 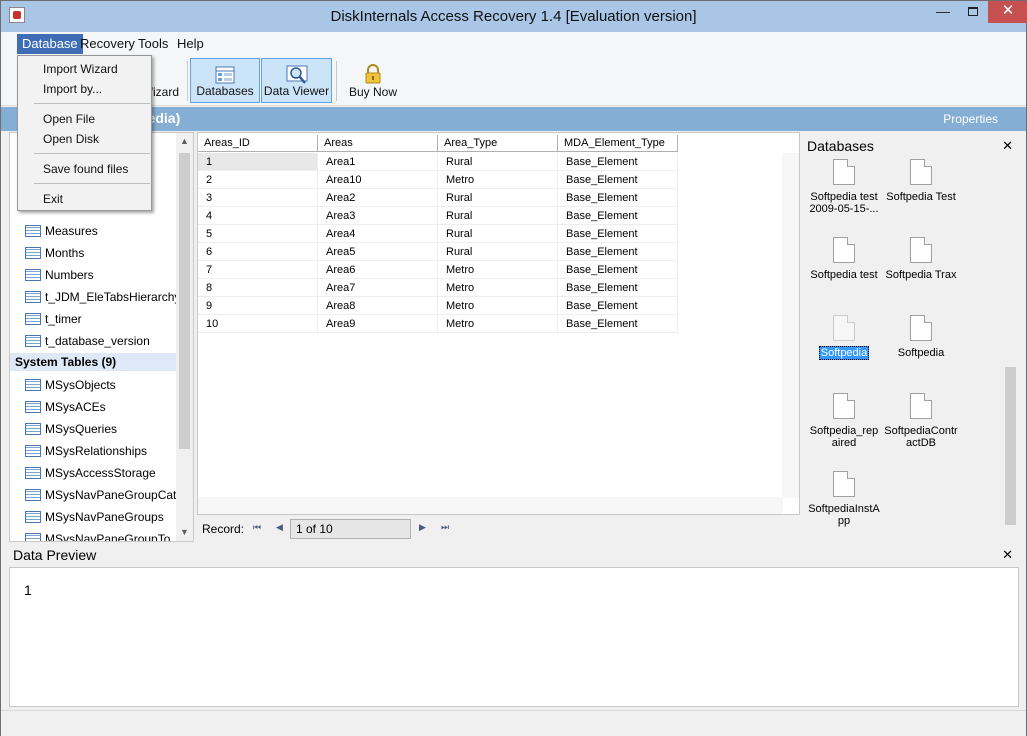 What do you see at coordinates (258, 180) in the screenshot?
I see `table-cell: 2` at bounding box center [258, 180].